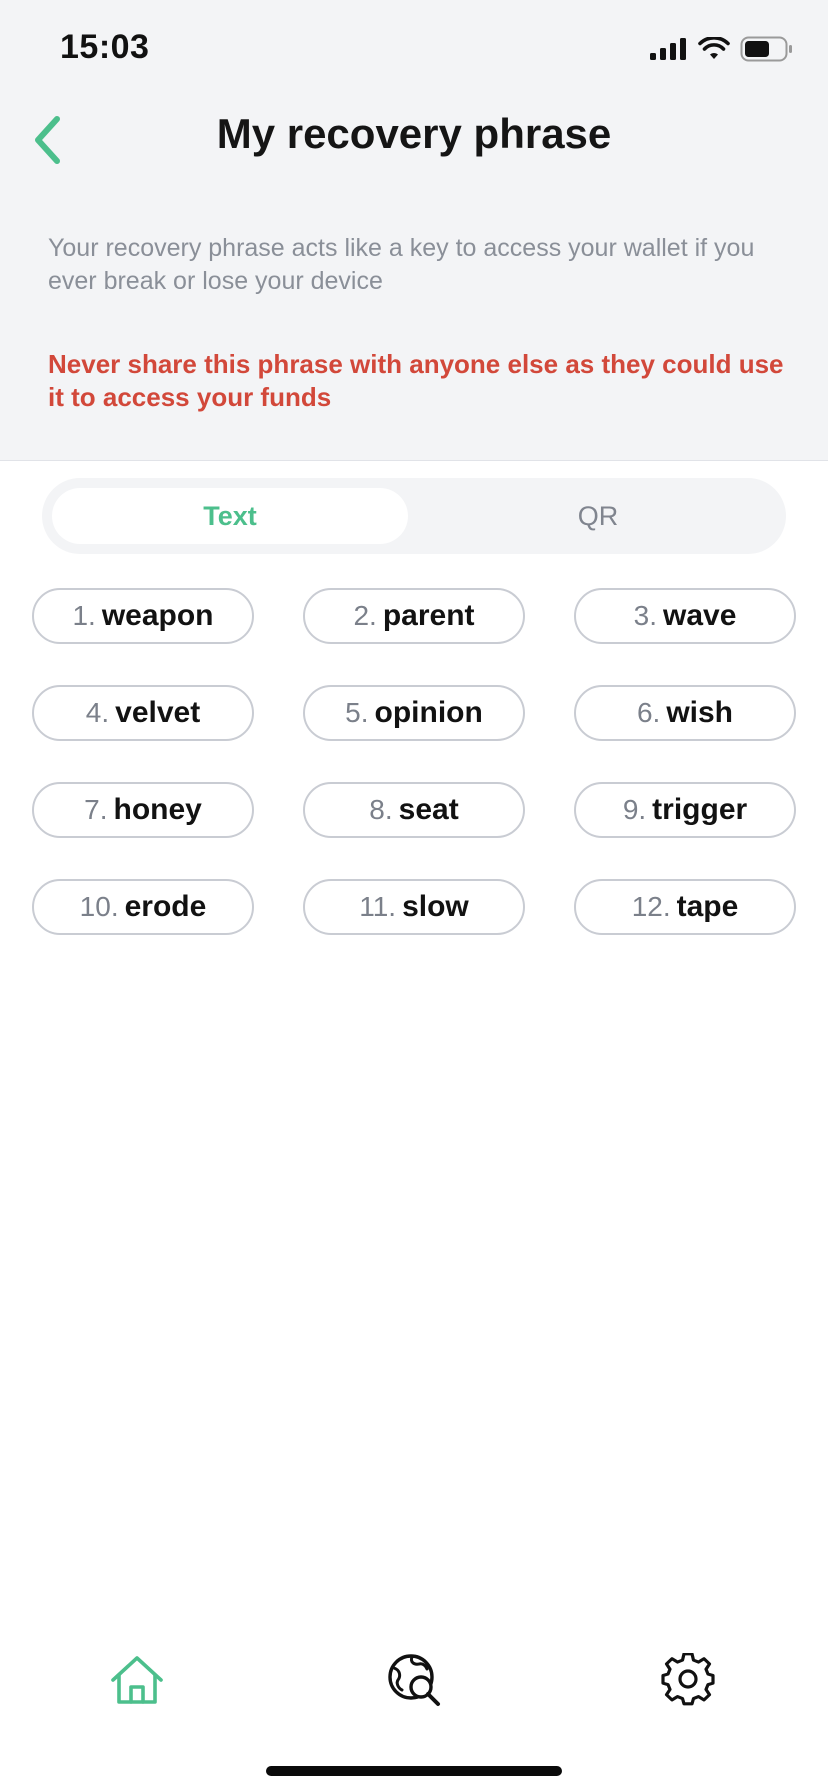 This screenshot has width=828, height=1792. What do you see at coordinates (435, 906) in the screenshot?
I see `word-text: slow` at bounding box center [435, 906].